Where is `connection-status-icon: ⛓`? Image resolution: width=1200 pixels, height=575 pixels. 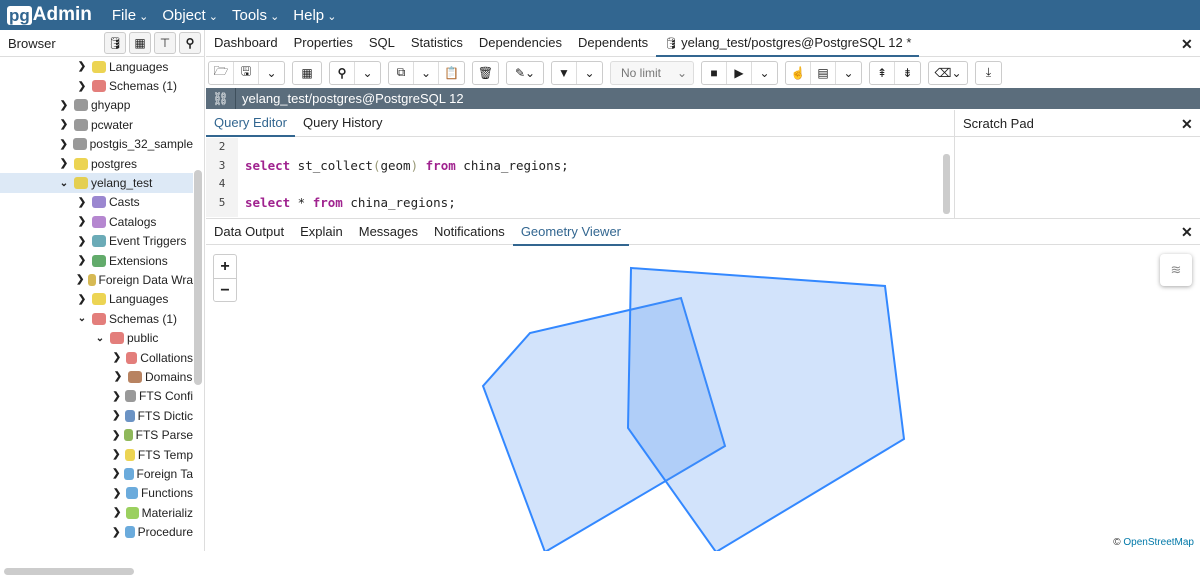
connection-status-icon: ⛓ is located at coordinates (221, 98).